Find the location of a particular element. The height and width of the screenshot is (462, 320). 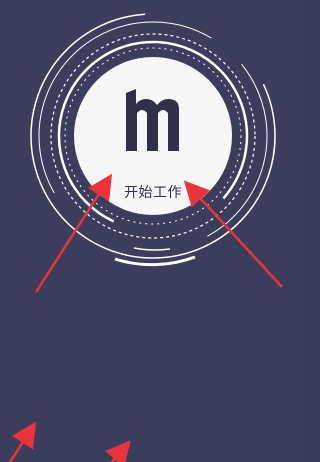

start-work-label: 开始工作 is located at coordinates (153, 193).